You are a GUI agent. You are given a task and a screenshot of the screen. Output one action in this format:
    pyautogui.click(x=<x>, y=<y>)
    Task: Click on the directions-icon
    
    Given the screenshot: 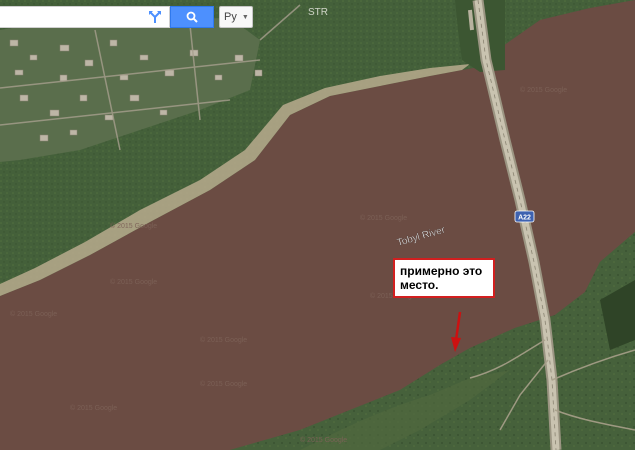 What is the action you would take?
    pyautogui.click(x=155, y=17)
    